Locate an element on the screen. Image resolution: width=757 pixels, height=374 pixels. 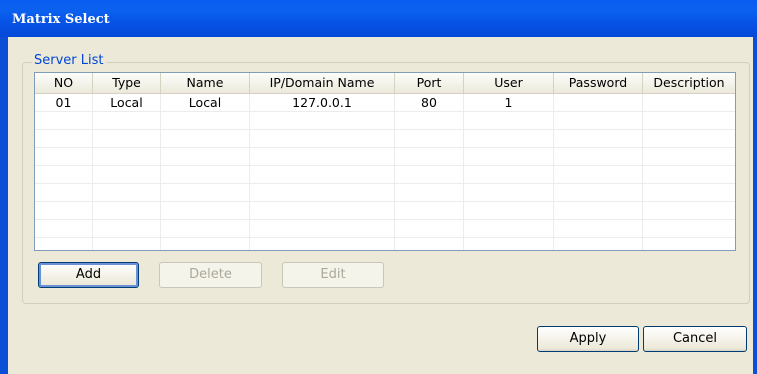
cell-user: 1 is located at coordinates (509, 103).